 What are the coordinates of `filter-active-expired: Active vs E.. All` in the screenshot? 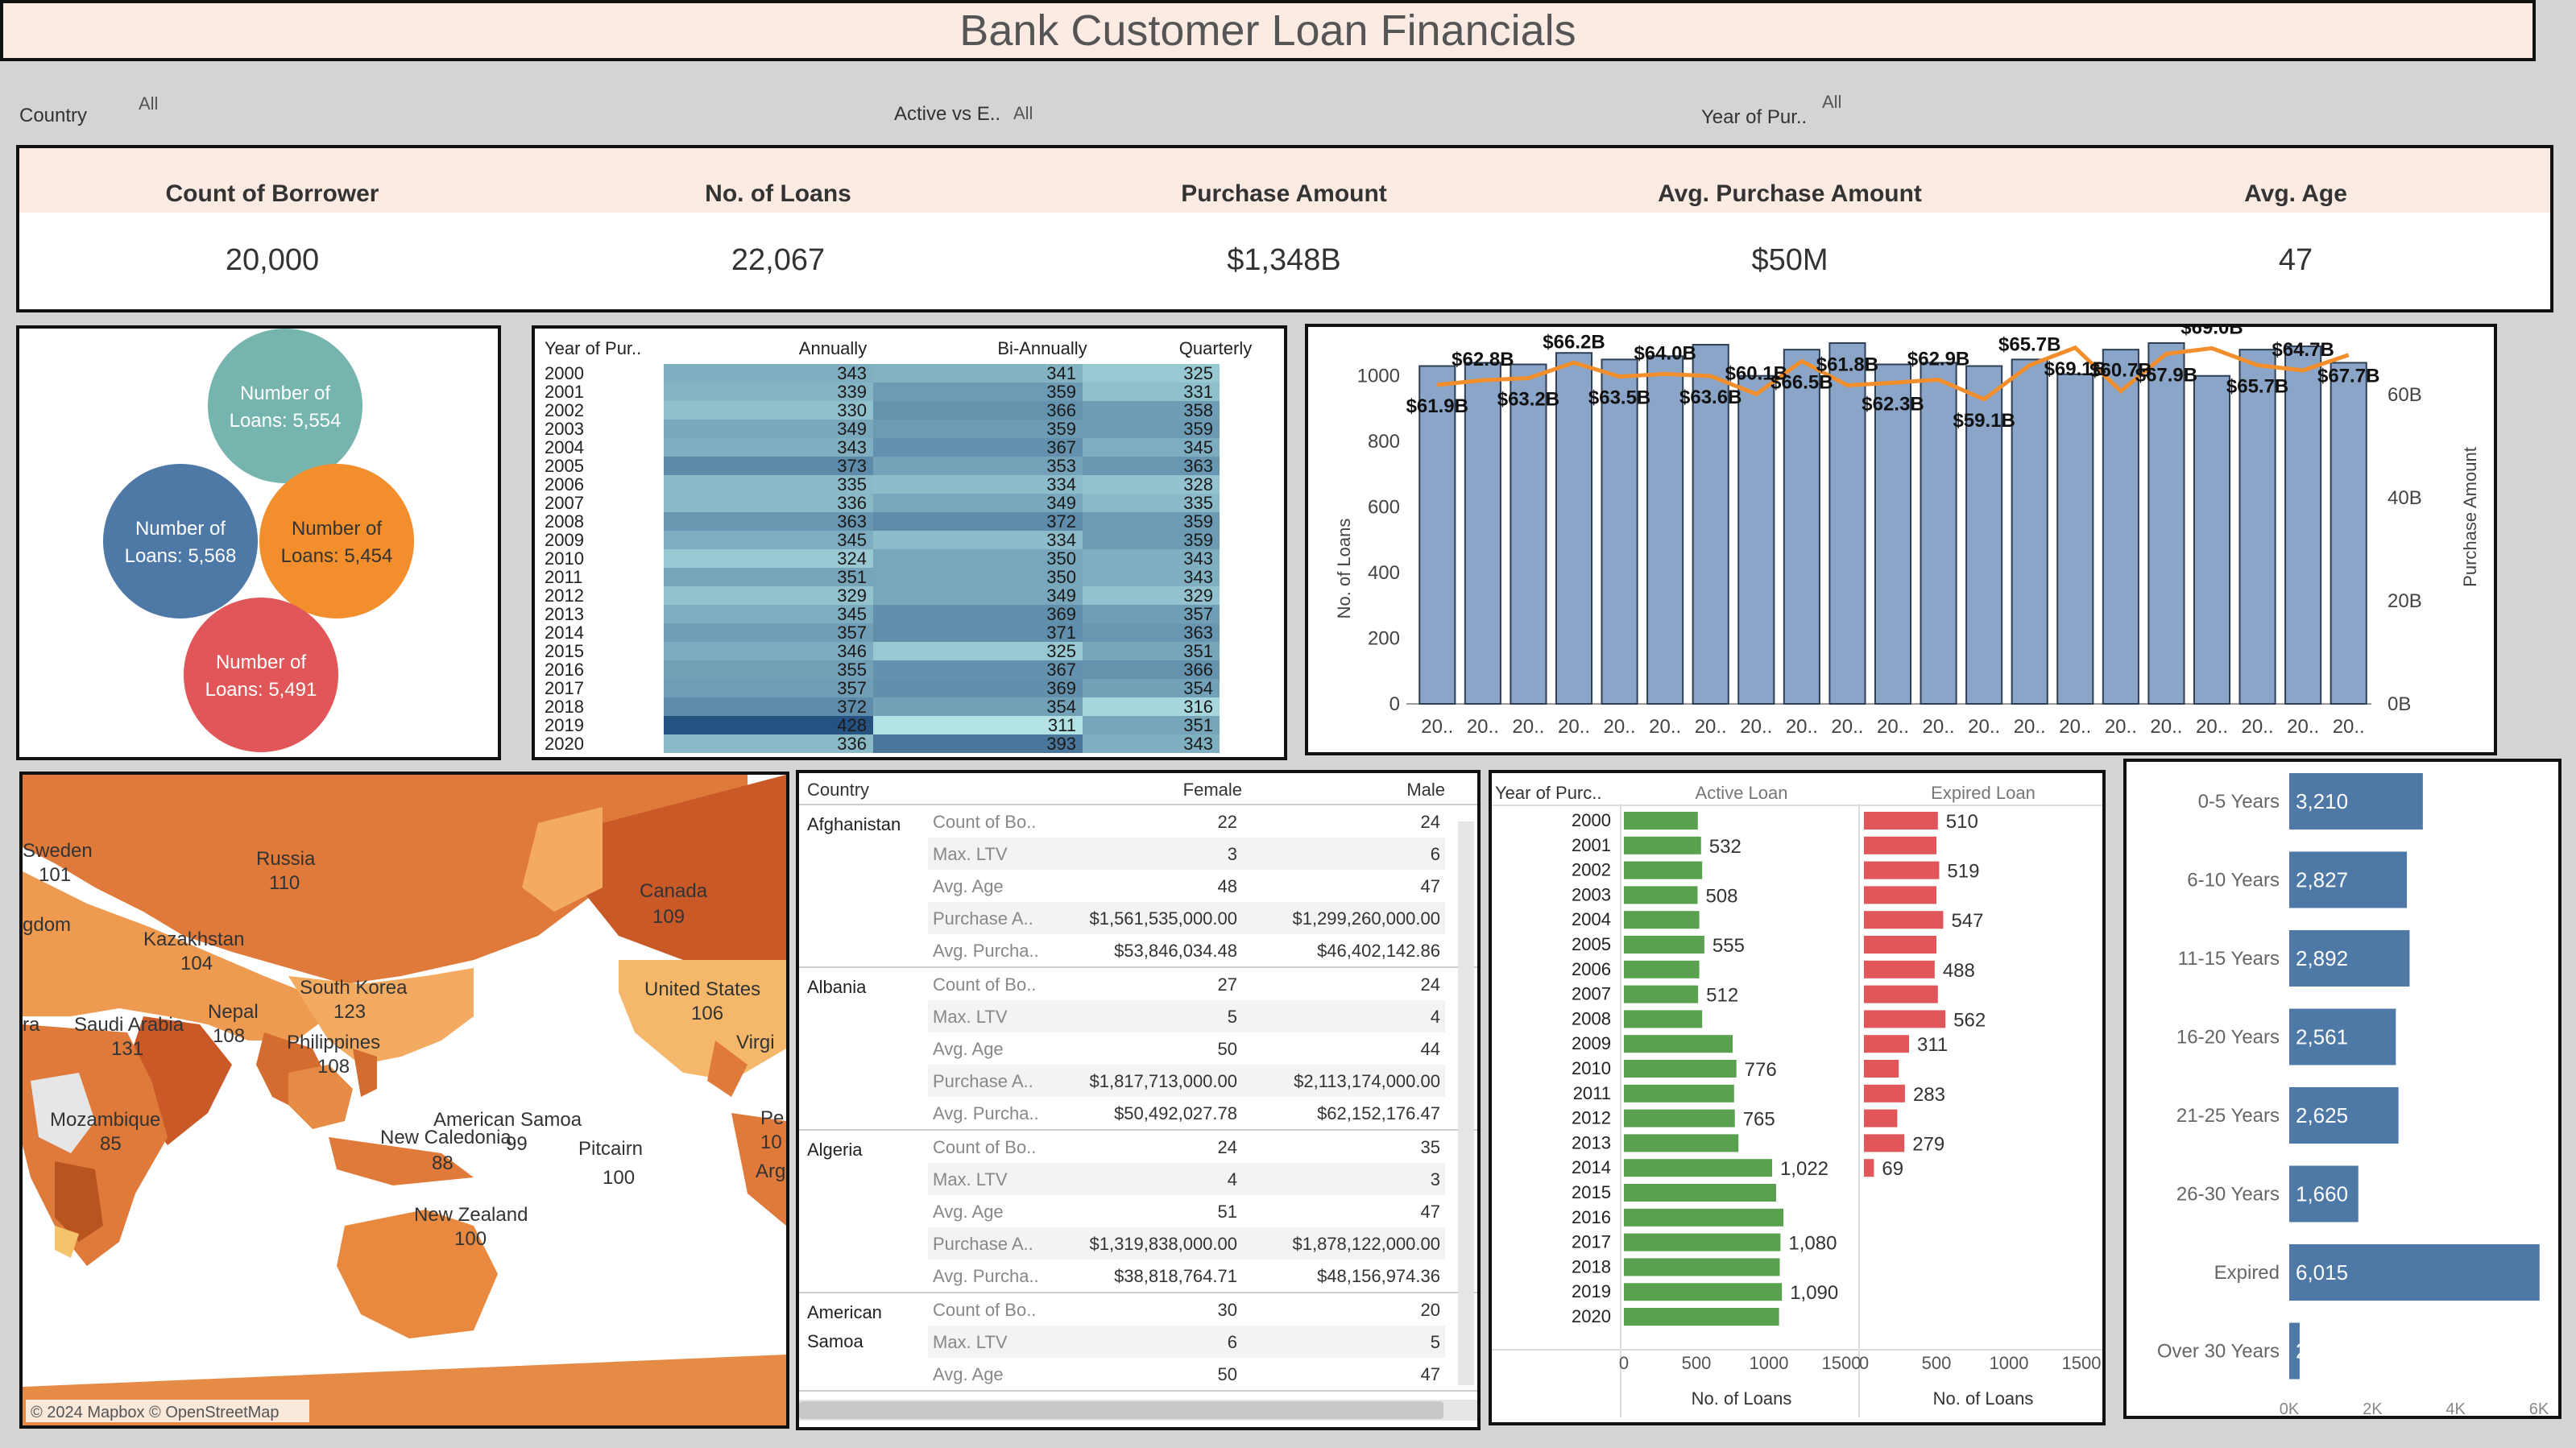 It's located at (963, 114).